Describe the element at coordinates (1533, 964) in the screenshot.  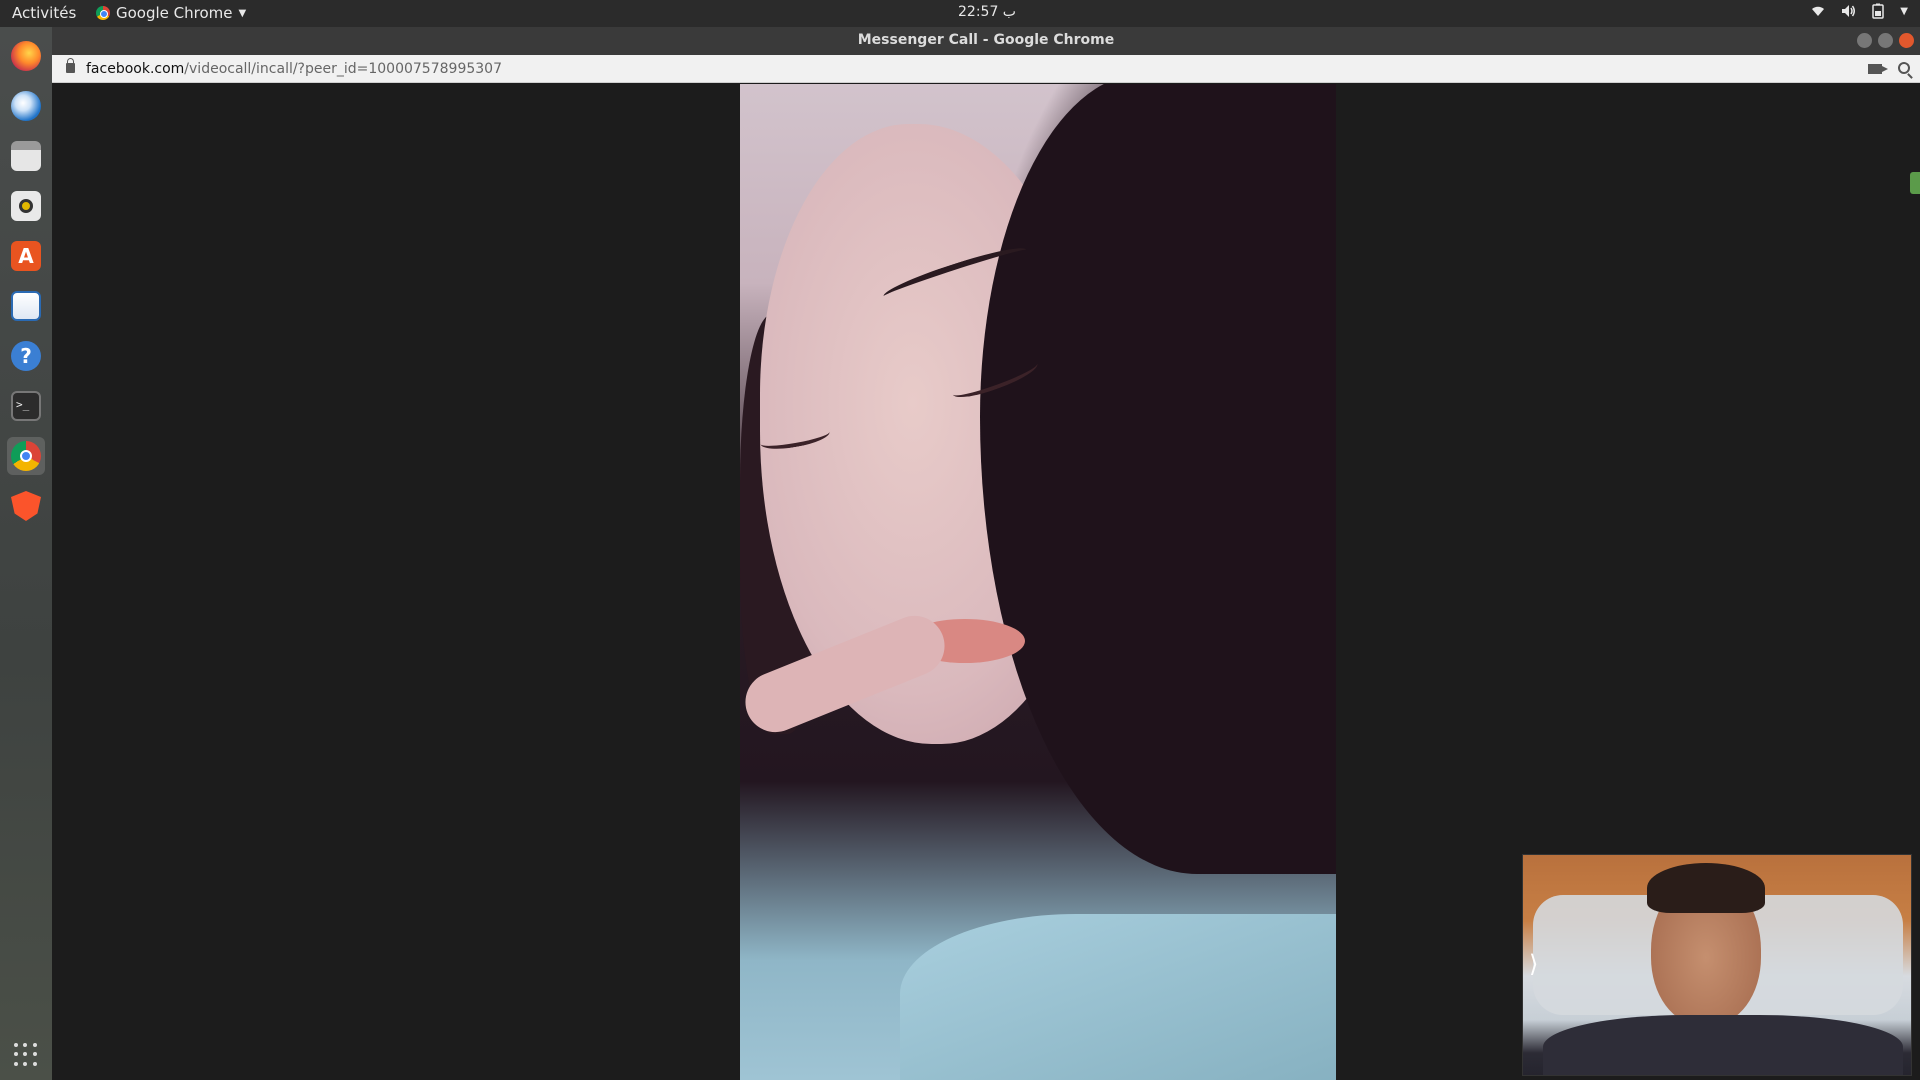
I see `chevron-right-icon: ⟩` at that location.